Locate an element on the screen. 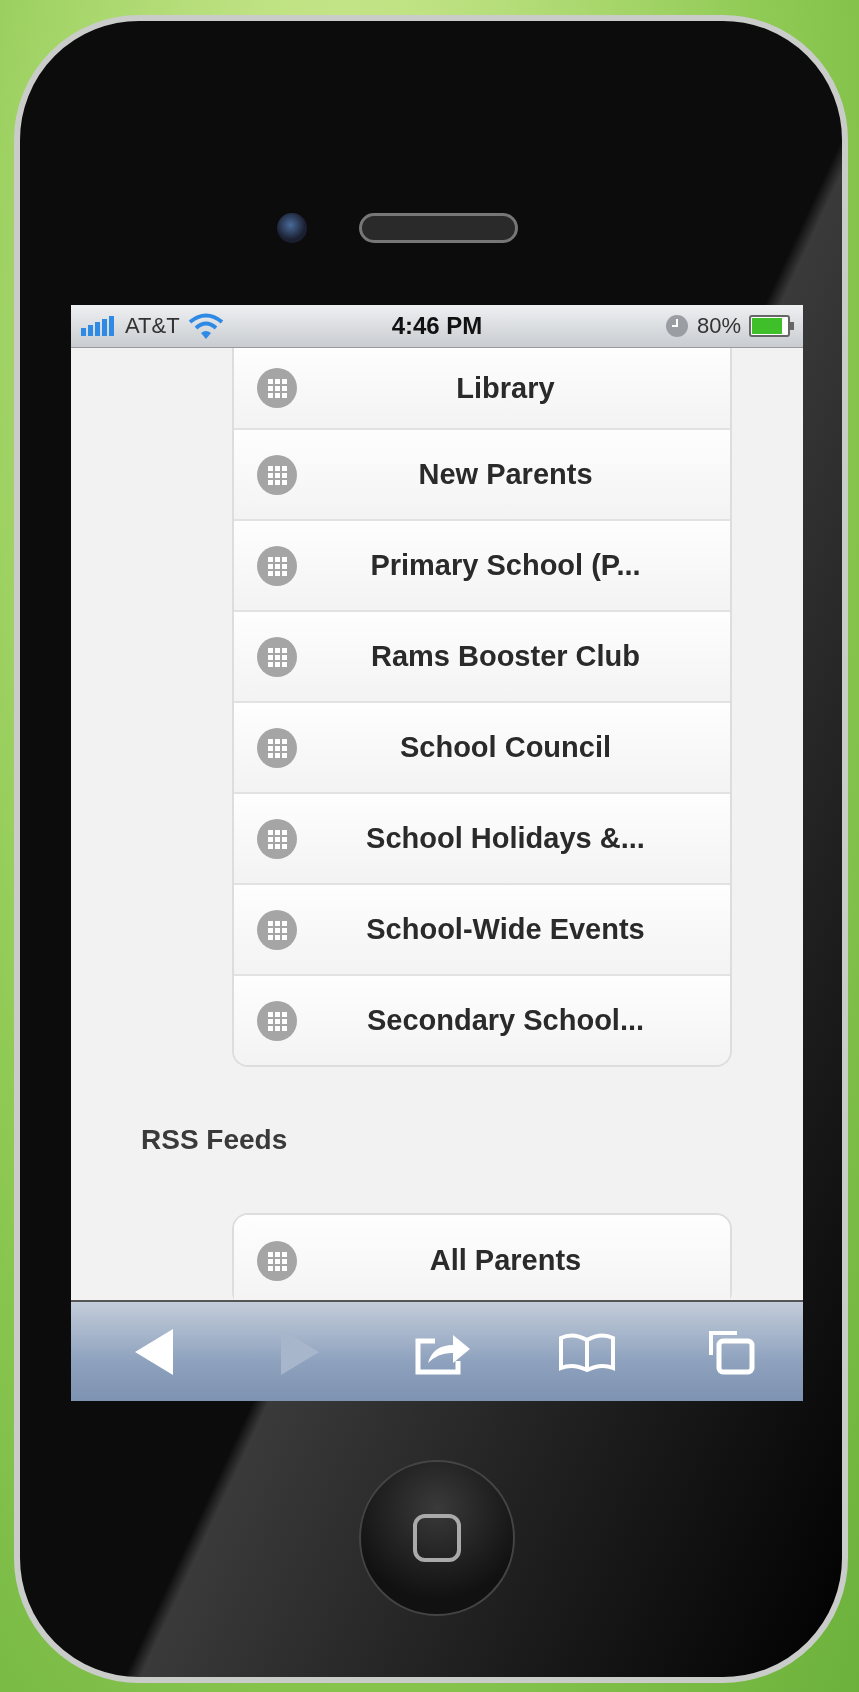  battery-icon is located at coordinates (772, 326).